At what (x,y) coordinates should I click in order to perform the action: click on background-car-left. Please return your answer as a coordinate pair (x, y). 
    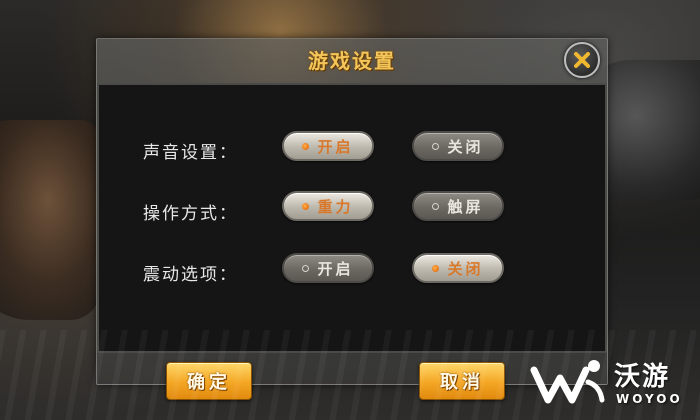
    Looking at the image, I should click on (50, 220).